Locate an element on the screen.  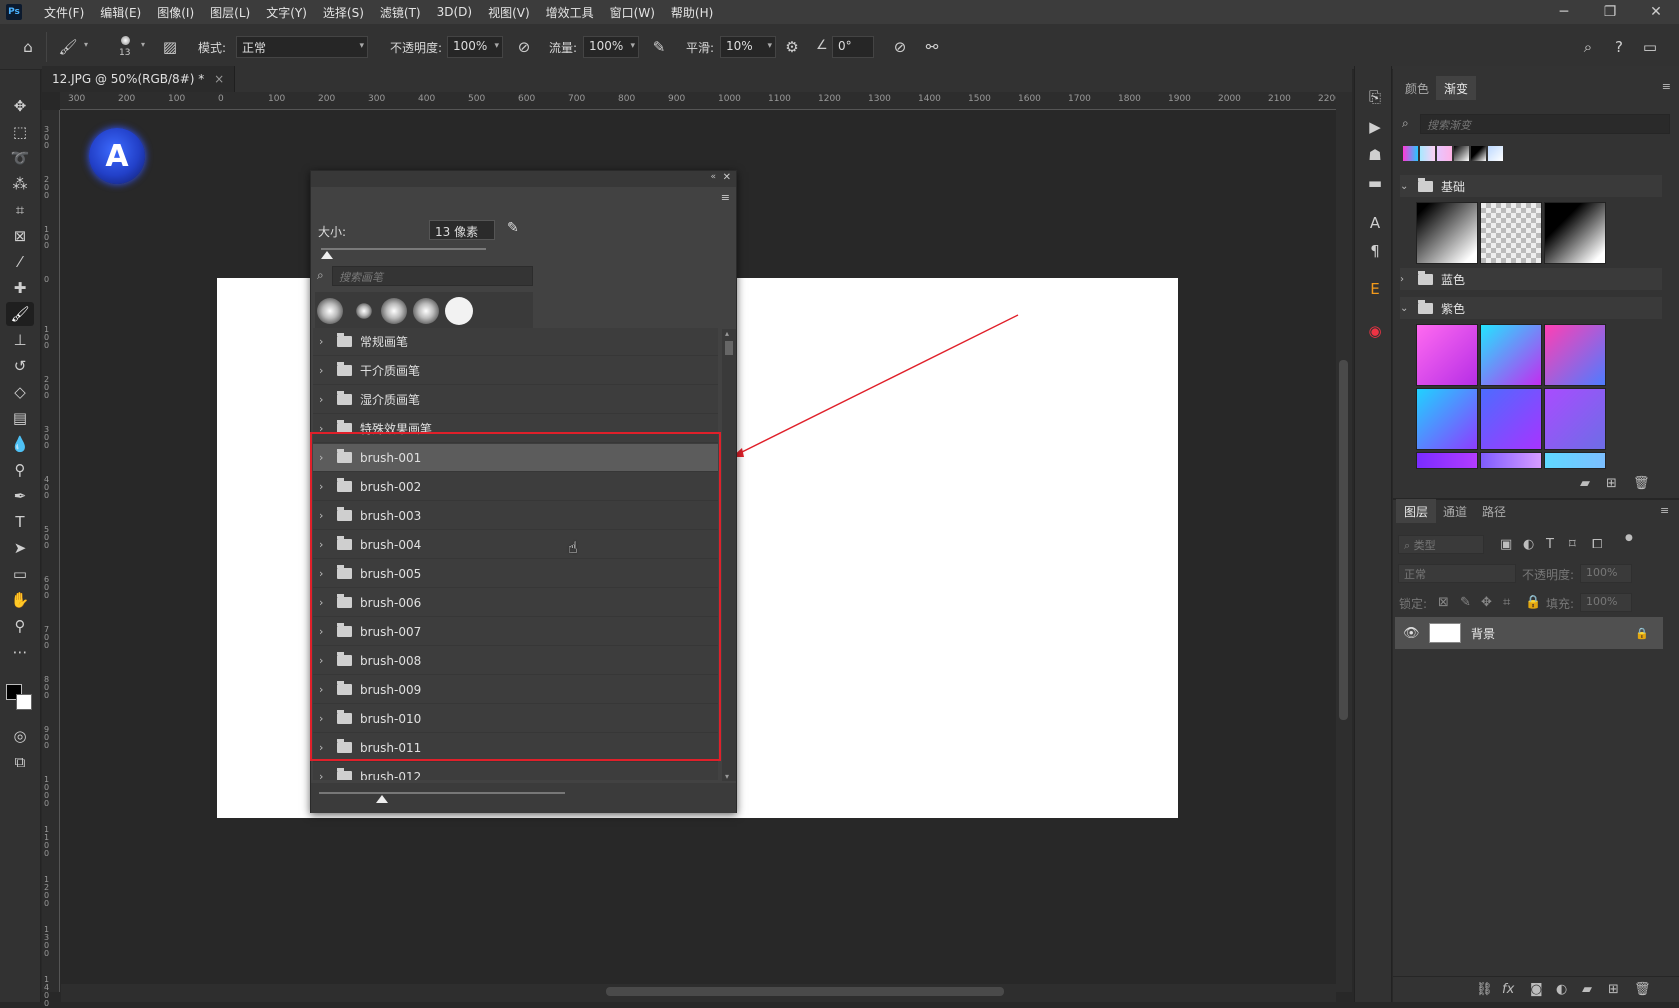
fx-icon: fx is located at coordinates (1508, 989).